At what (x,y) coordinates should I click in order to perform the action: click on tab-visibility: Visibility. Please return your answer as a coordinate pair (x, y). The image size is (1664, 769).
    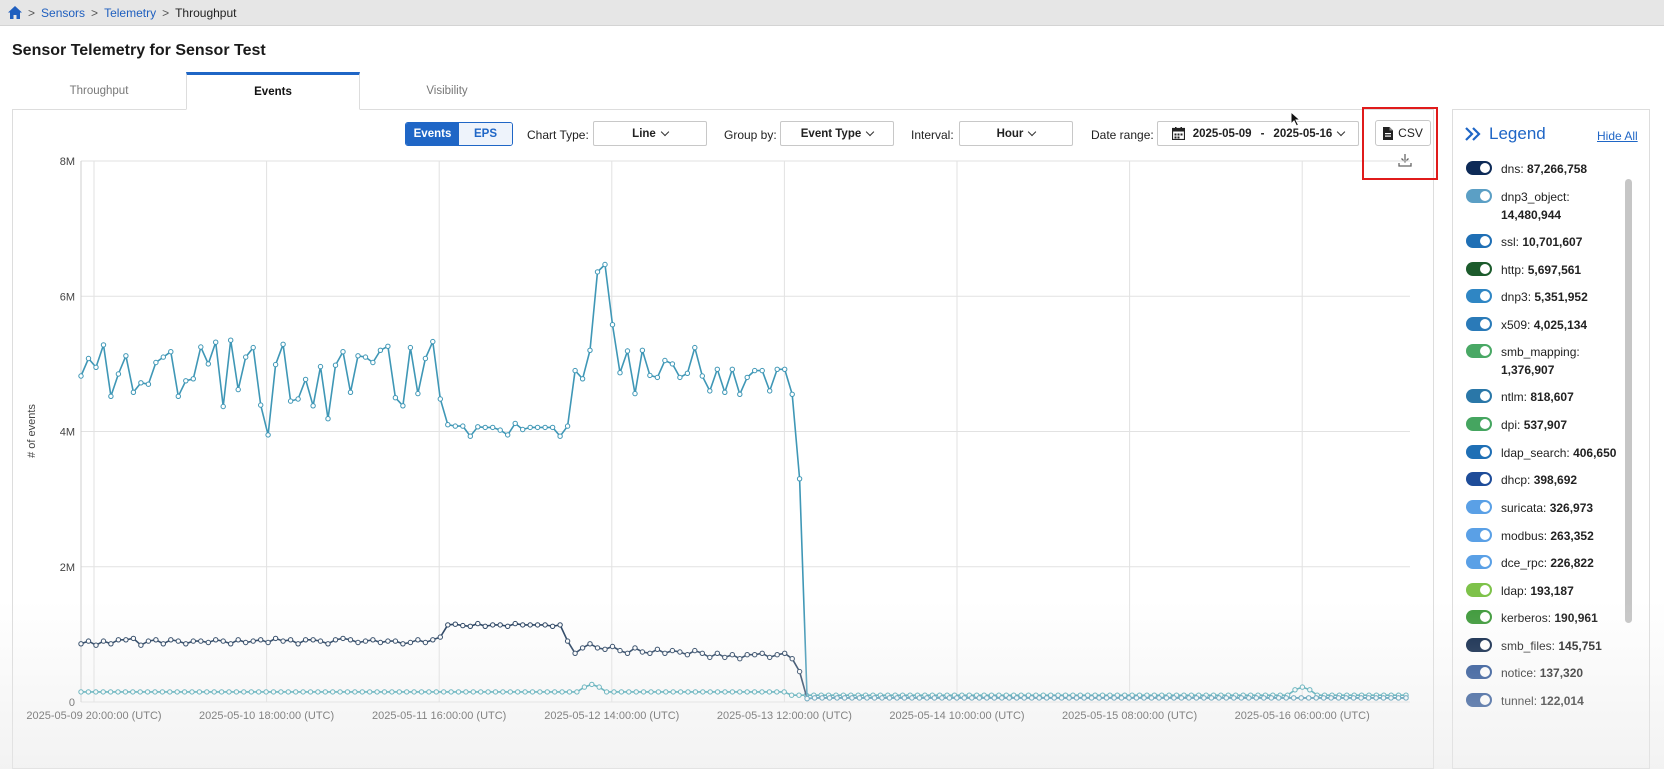
    Looking at the image, I should click on (447, 91).